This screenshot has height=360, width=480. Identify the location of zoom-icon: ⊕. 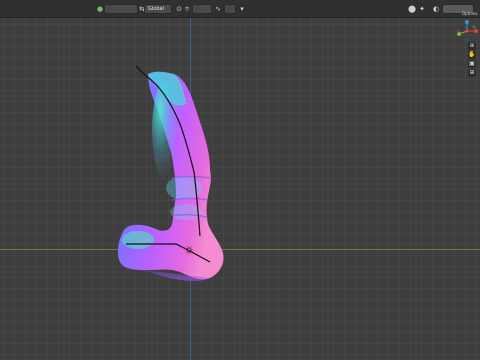
(472, 46).